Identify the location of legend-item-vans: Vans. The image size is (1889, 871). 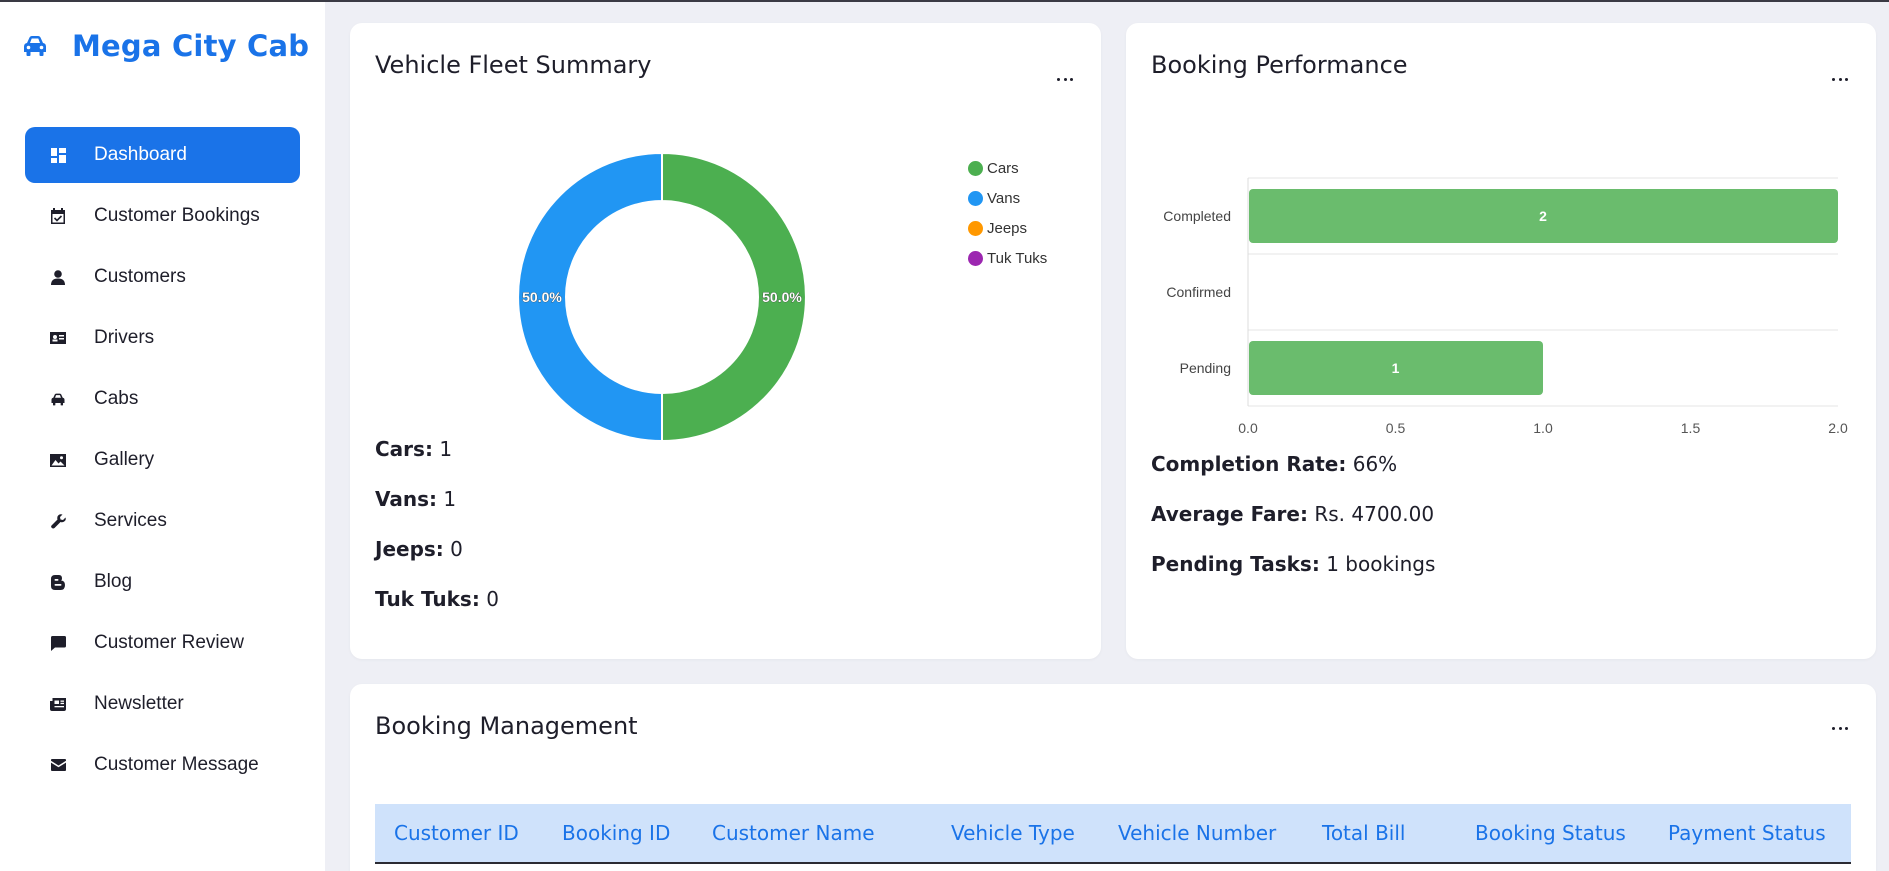
(1007, 198).